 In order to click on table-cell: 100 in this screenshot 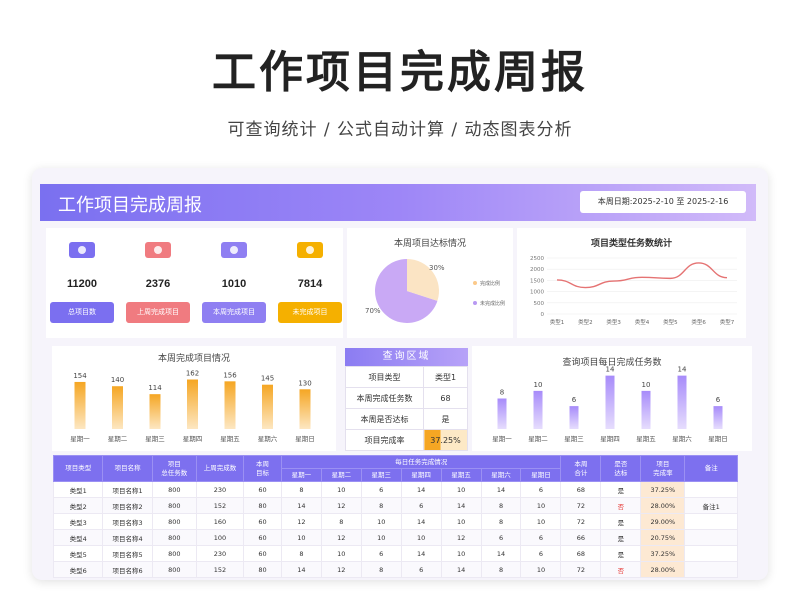, I will do `click(220, 537)`.